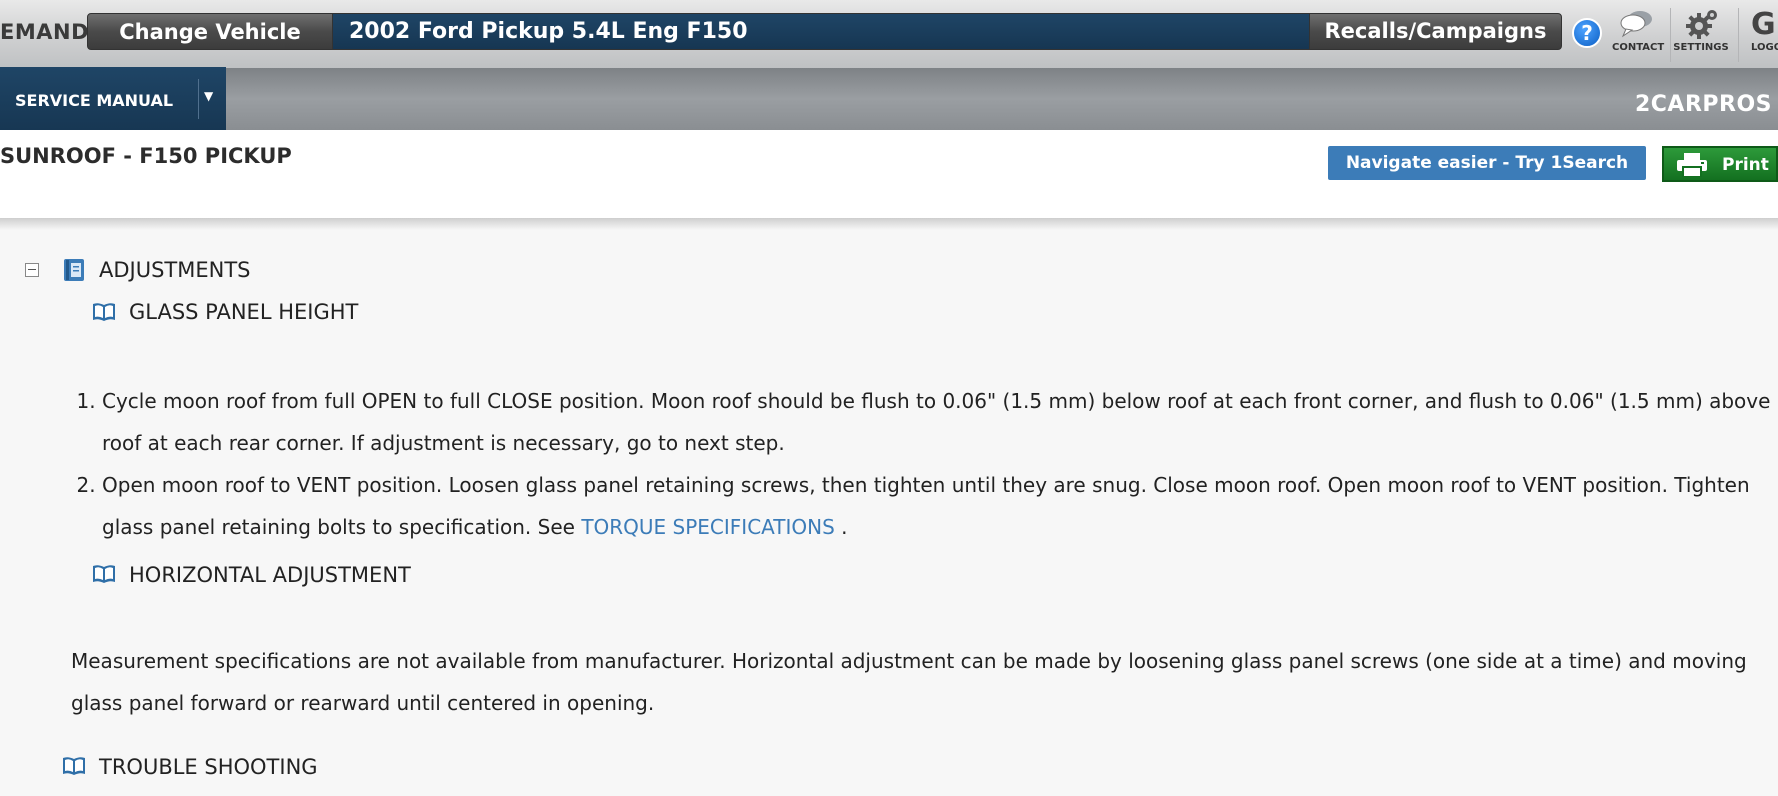 The height and width of the screenshot is (796, 1778). What do you see at coordinates (208, 767) in the screenshot?
I see `section-trouble-shooting: TROUBLE SHOOTING` at bounding box center [208, 767].